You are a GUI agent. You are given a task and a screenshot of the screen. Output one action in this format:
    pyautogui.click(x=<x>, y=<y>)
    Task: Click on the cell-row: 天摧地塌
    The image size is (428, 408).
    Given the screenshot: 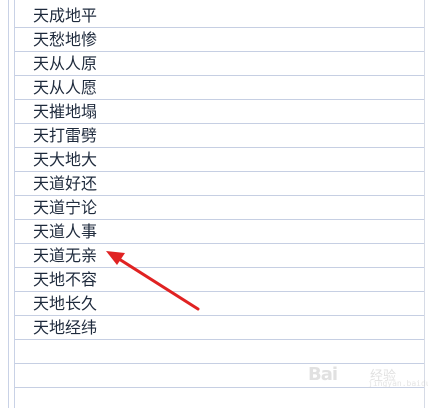 What is the action you would take?
    pyautogui.click(x=219, y=112)
    